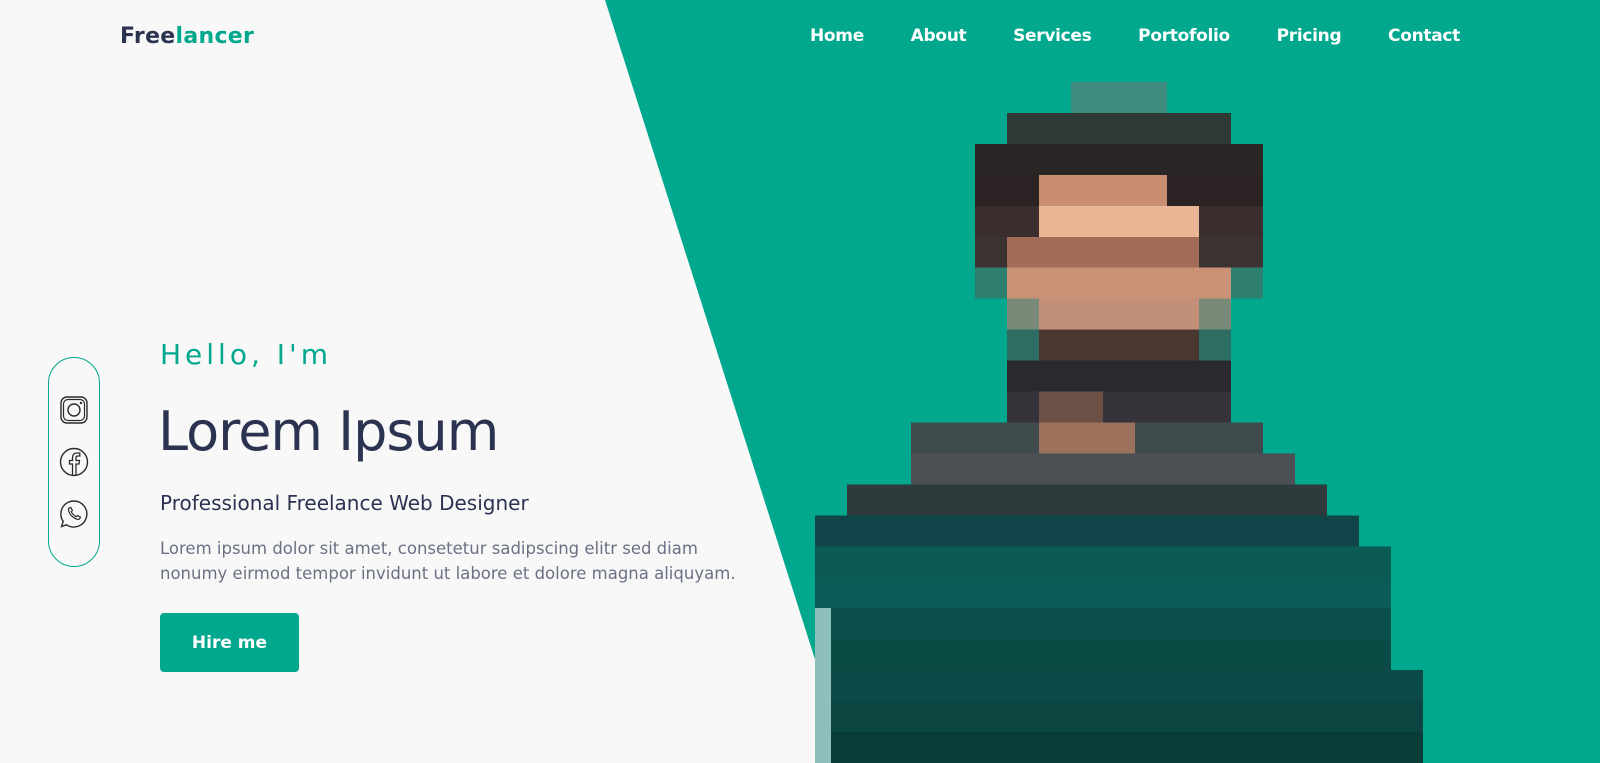  I want to click on whatsapp-icon, so click(74, 514).